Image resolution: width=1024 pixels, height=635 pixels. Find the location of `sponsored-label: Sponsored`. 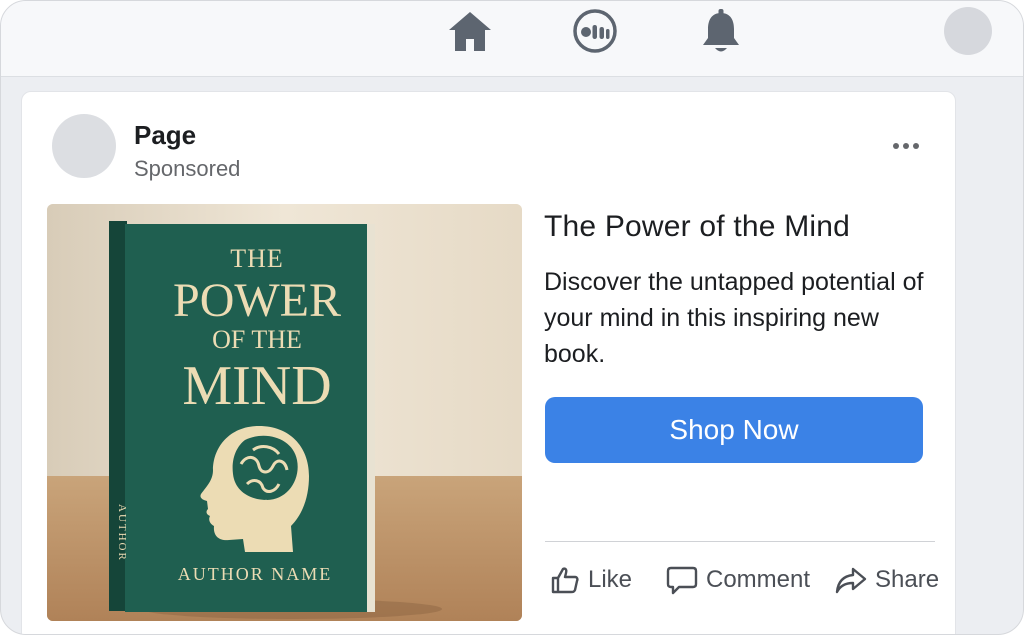

sponsored-label: Sponsored is located at coordinates (187, 168).